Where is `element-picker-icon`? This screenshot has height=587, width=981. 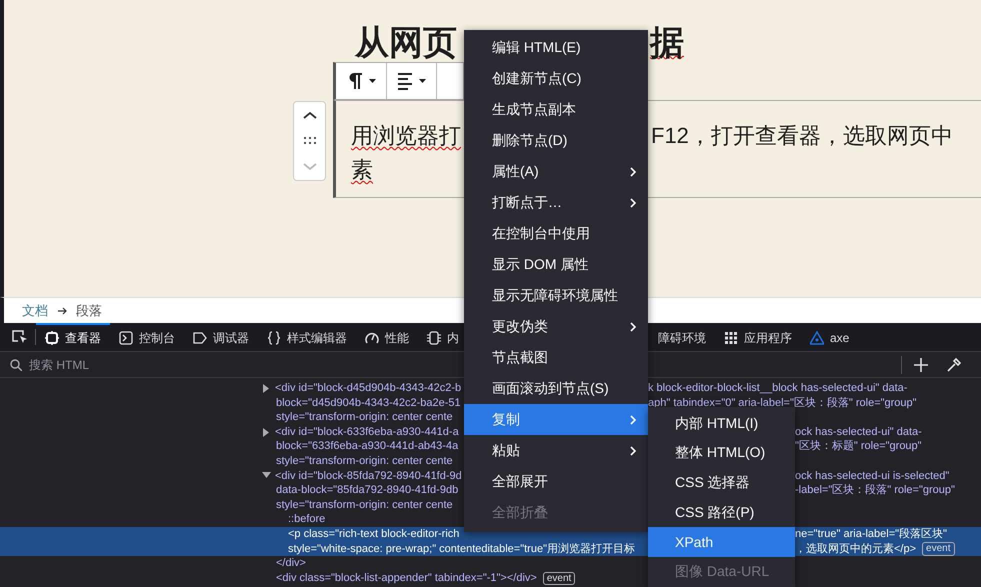
element-picker-icon is located at coordinates (20, 337).